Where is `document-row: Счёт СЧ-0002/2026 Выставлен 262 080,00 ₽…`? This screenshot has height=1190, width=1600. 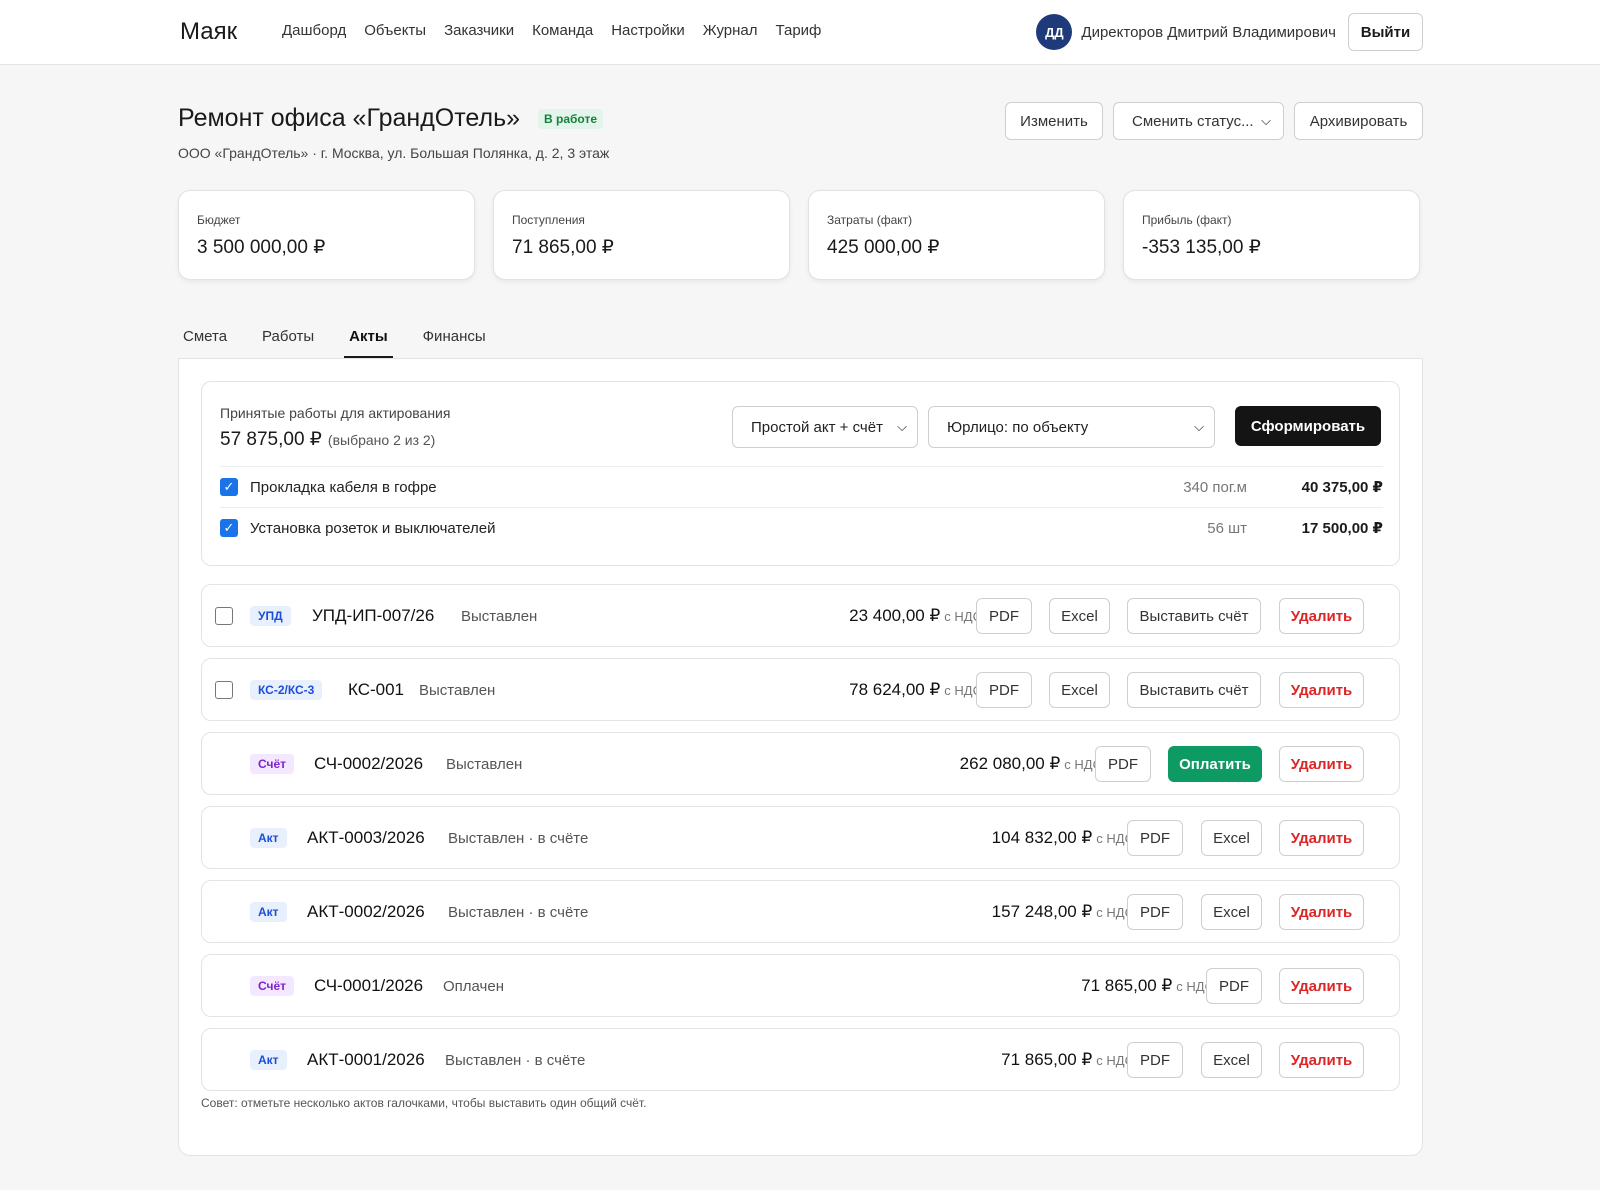 document-row: Счёт СЧ-0002/2026 Выставлен 262 080,00 ₽… is located at coordinates (800, 763).